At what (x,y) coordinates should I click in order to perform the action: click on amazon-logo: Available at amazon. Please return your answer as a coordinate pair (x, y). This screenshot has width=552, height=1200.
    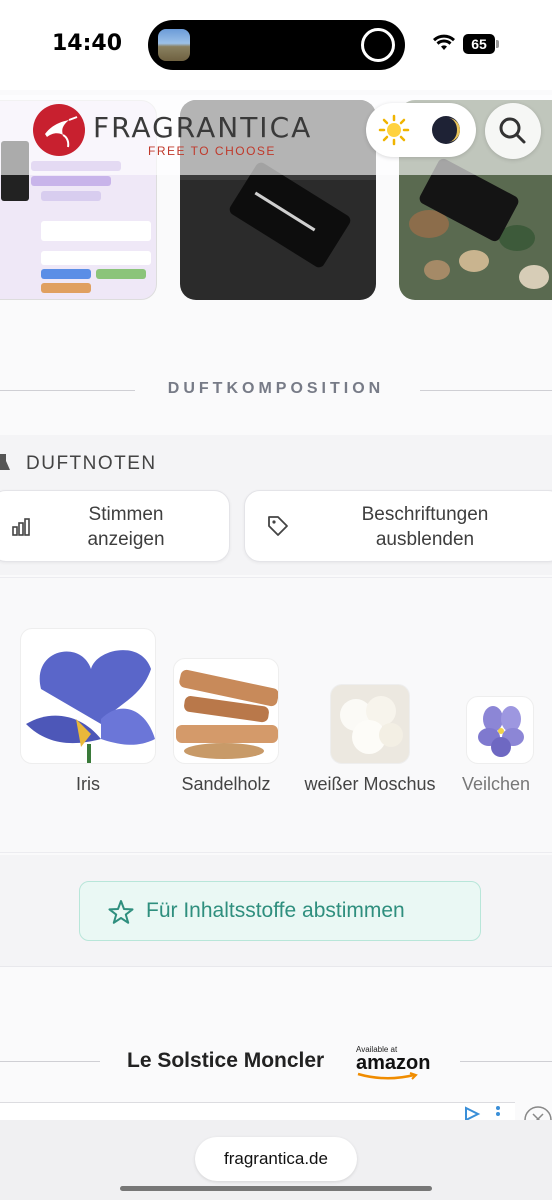
    Looking at the image, I should click on (393, 1063).